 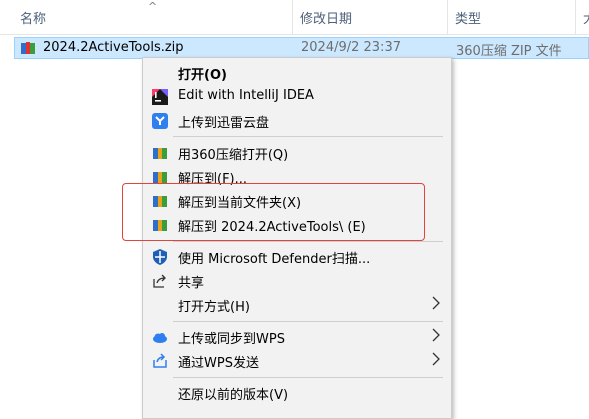 I want to click on menu-item-open-360zip: 用360压缩打开(Q), so click(x=297, y=153).